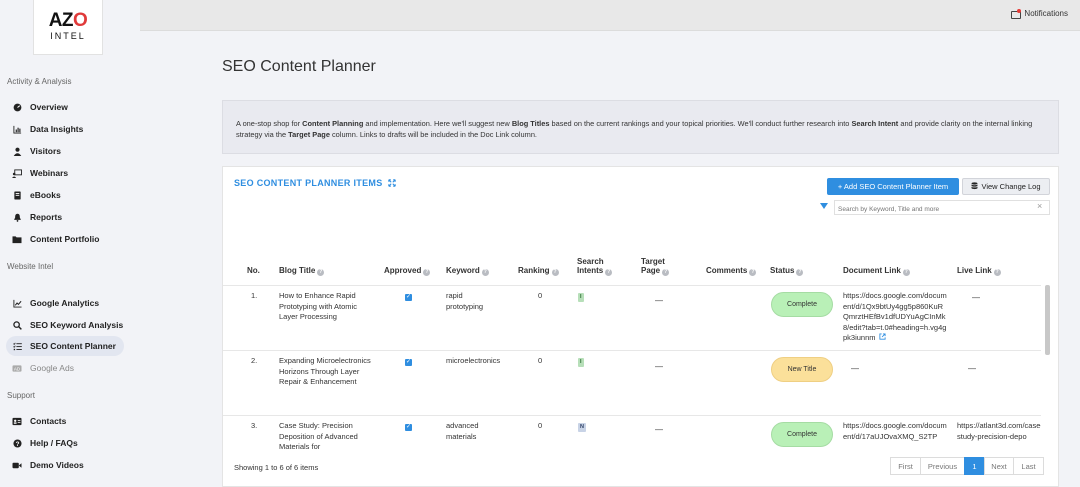 This screenshot has height=487, width=1080. Describe the element at coordinates (30, 266) in the screenshot. I see `section-website-intel: Website Intel` at that location.